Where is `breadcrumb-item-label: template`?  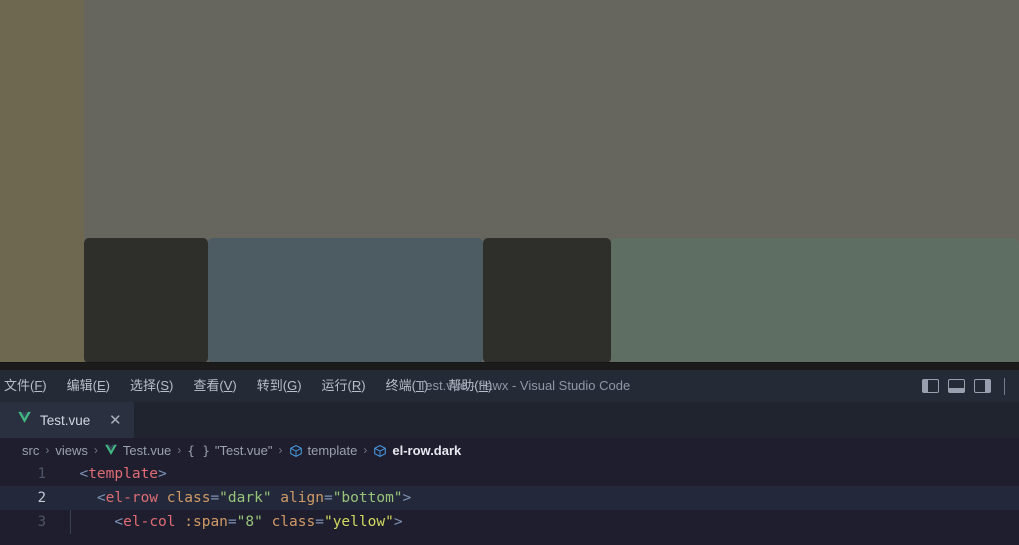 breadcrumb-item-label: template is located at coordinates (332, 450).